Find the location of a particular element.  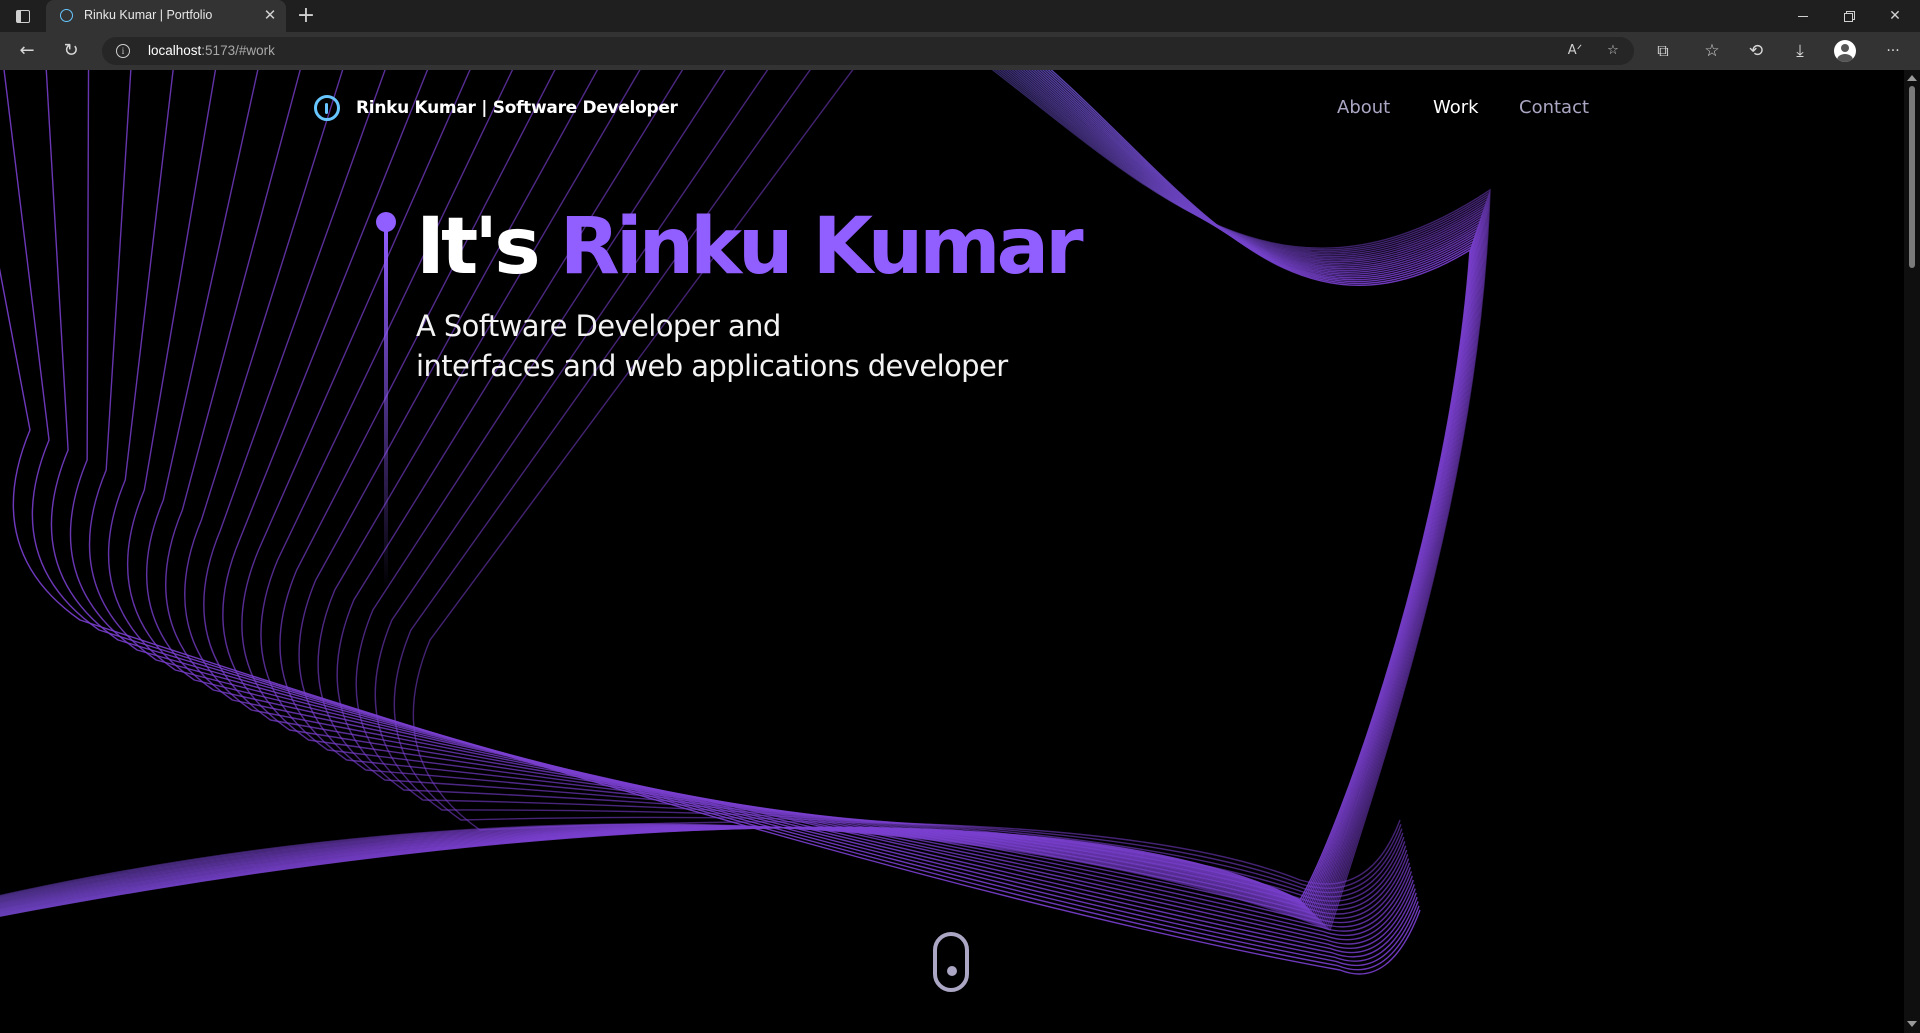

profile-avatar is located at coordinates (1845, 51).